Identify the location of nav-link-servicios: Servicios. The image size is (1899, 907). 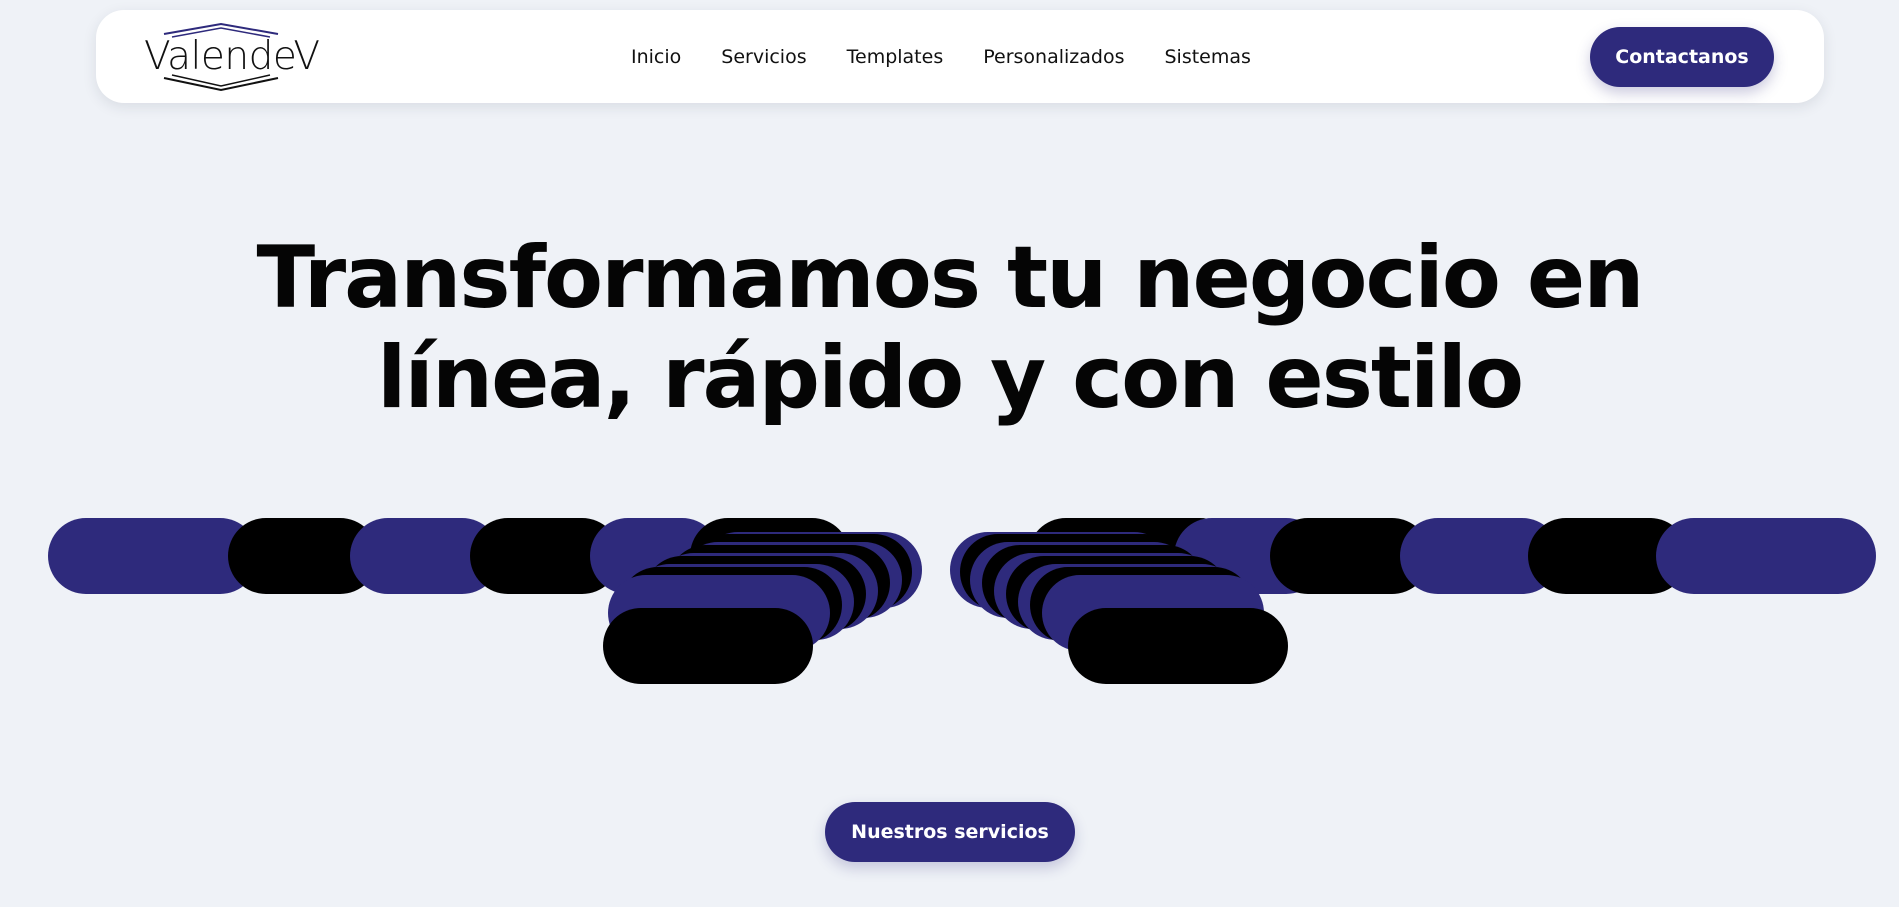
(763, 57).